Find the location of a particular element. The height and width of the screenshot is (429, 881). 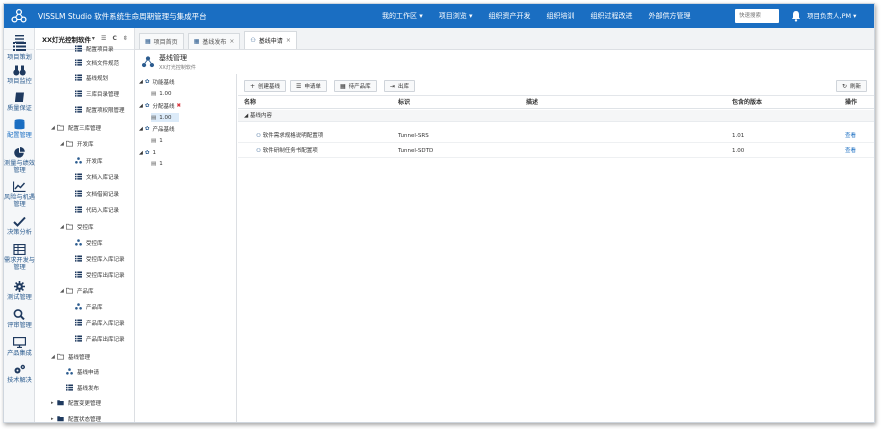

sidenav-item: 项目策划 is located at coordinates (19, 51).